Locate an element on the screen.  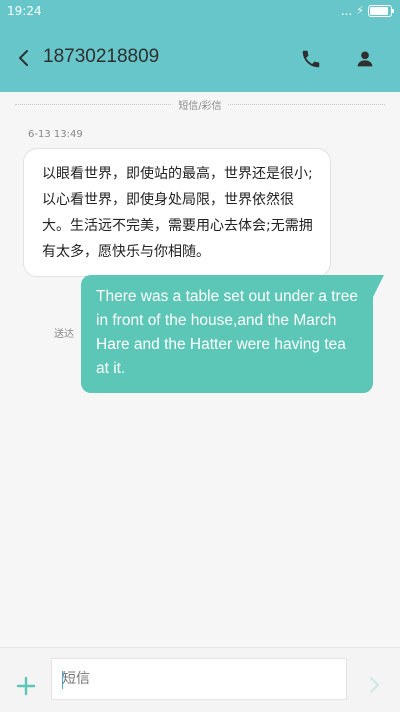
message-input is located at coordinates (199, 679).